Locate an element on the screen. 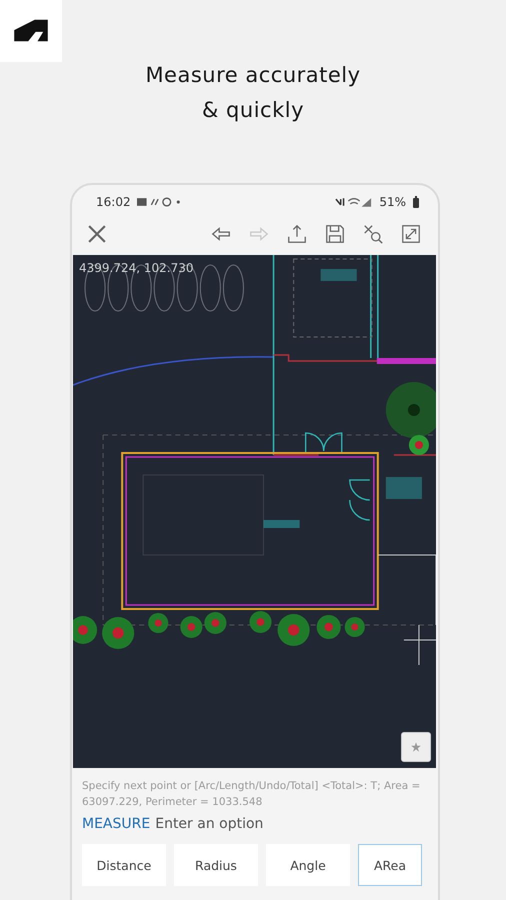  command-history: Specify next point or [Arc/Length/Undo/Total] <Total>: T; Area = 63097.229, Perimeter = 1033.548 is located at coordinates (252, 794).